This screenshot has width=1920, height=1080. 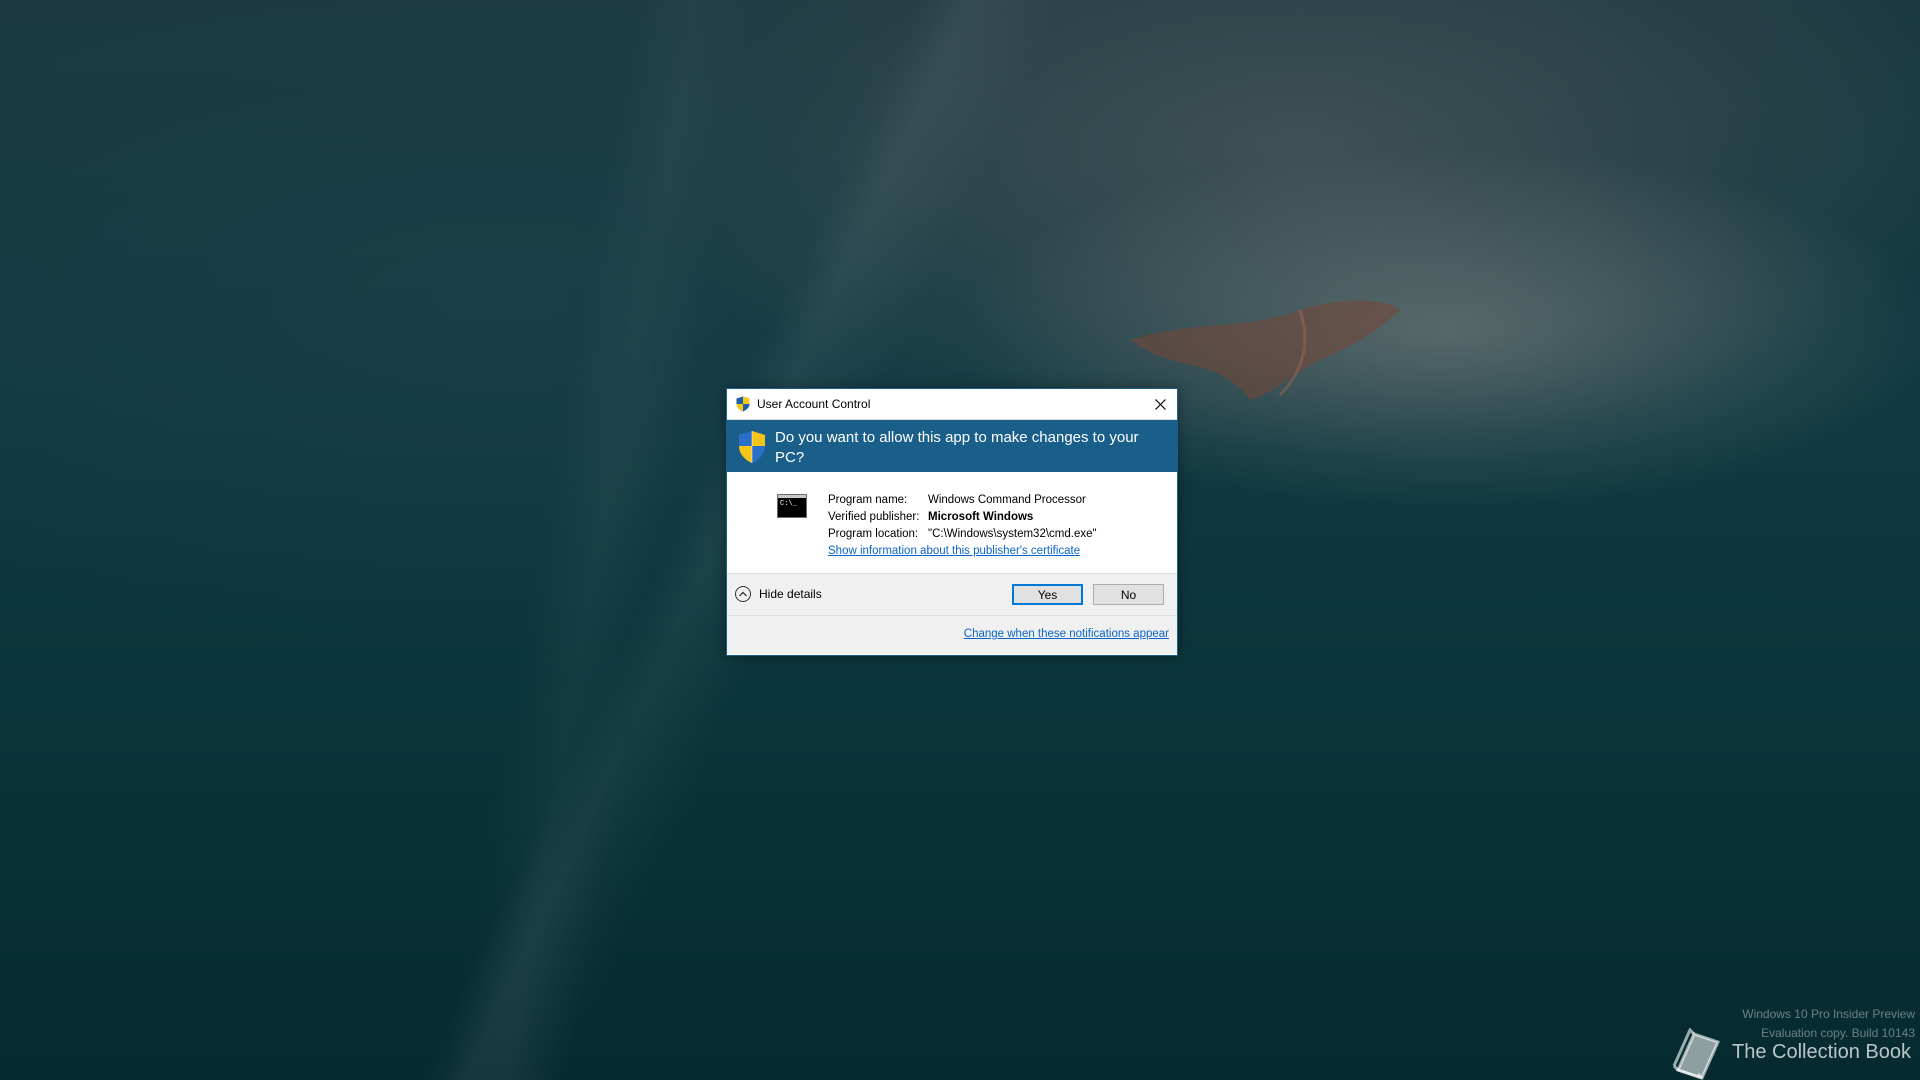 What do you see at coordinates (1128, 594) in the screenshot?
I see `no-button: No` at bounding box center [1128, 594].